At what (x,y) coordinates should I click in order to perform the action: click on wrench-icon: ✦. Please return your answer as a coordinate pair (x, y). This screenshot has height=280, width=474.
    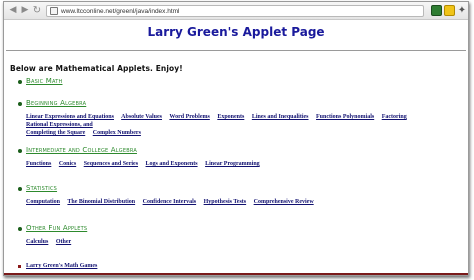
    Looking at the image, I should click on (462, 10).